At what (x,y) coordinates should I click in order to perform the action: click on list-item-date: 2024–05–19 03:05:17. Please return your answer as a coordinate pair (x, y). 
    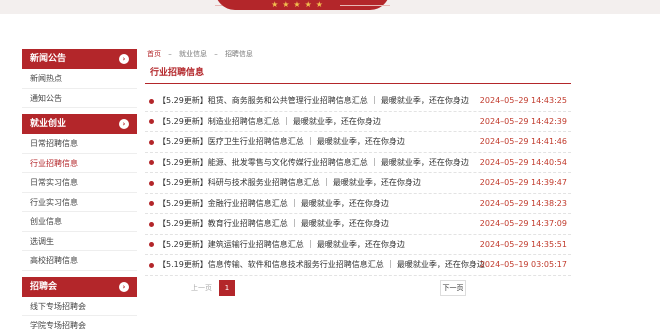
    Looking at the image, I should click on (523, 264).